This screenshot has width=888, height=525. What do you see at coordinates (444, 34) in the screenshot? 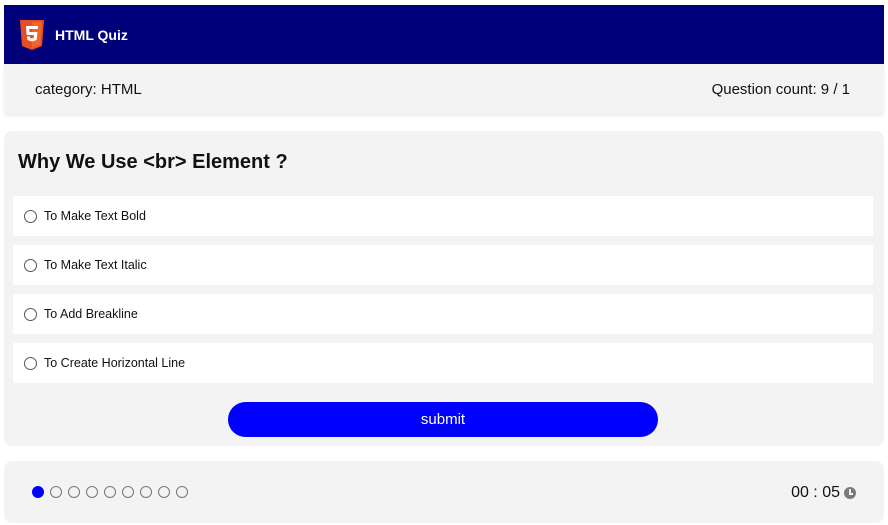
I see `app-header: HTML Quiz` at bounding box center [444, 34].